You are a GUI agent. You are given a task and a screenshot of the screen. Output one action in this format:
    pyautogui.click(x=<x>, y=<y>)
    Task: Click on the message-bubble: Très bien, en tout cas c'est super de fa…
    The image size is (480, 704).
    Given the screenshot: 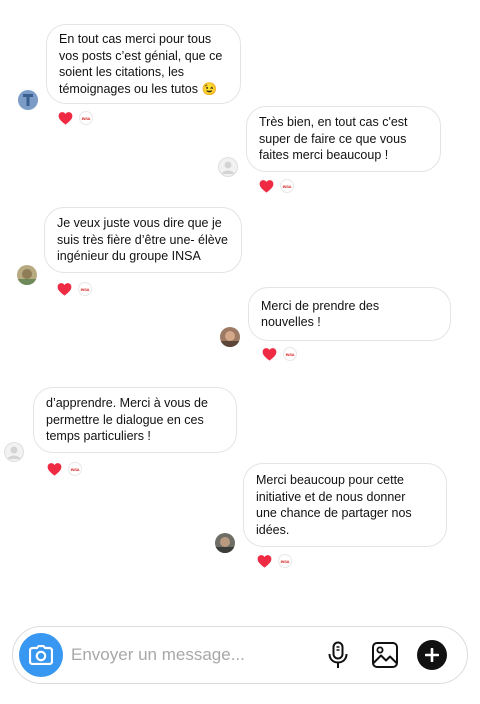 What is the action you would take?
    pyautogui.click(x=343, y=139)
    